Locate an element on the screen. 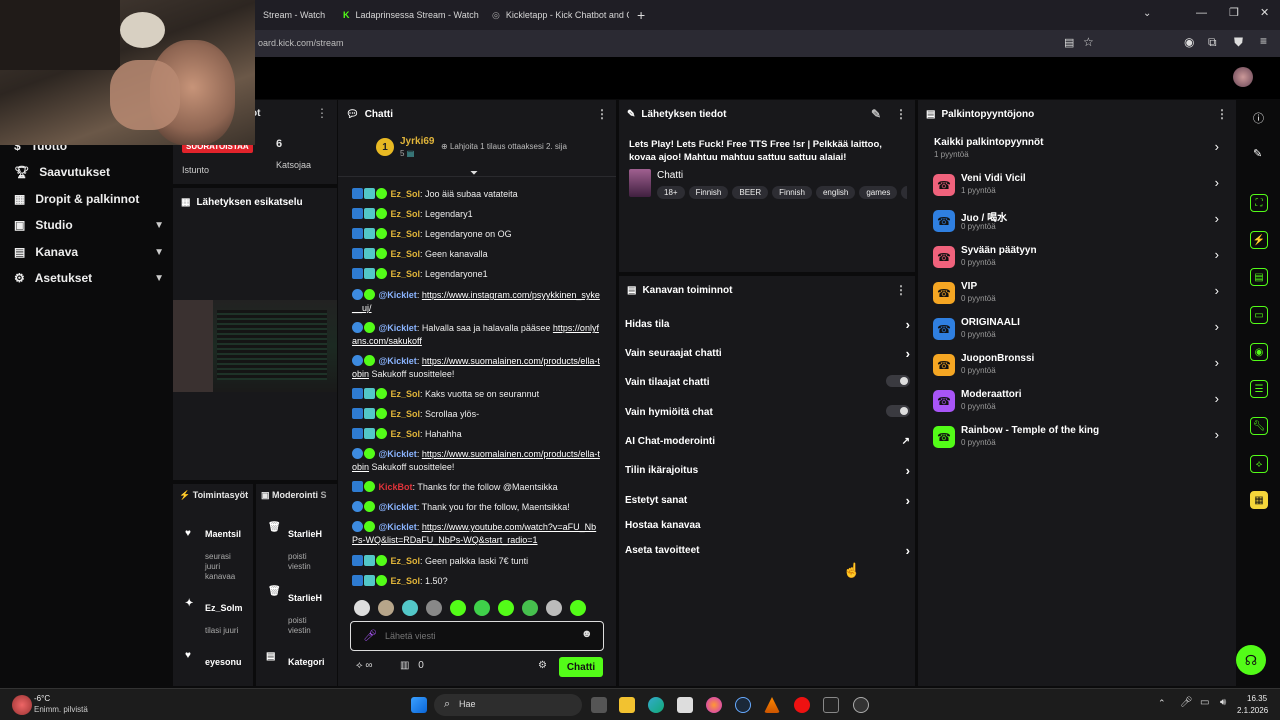 The width and height of the screenshot is (1280, 720). firefox-icon is located at coordinates (714, 705).